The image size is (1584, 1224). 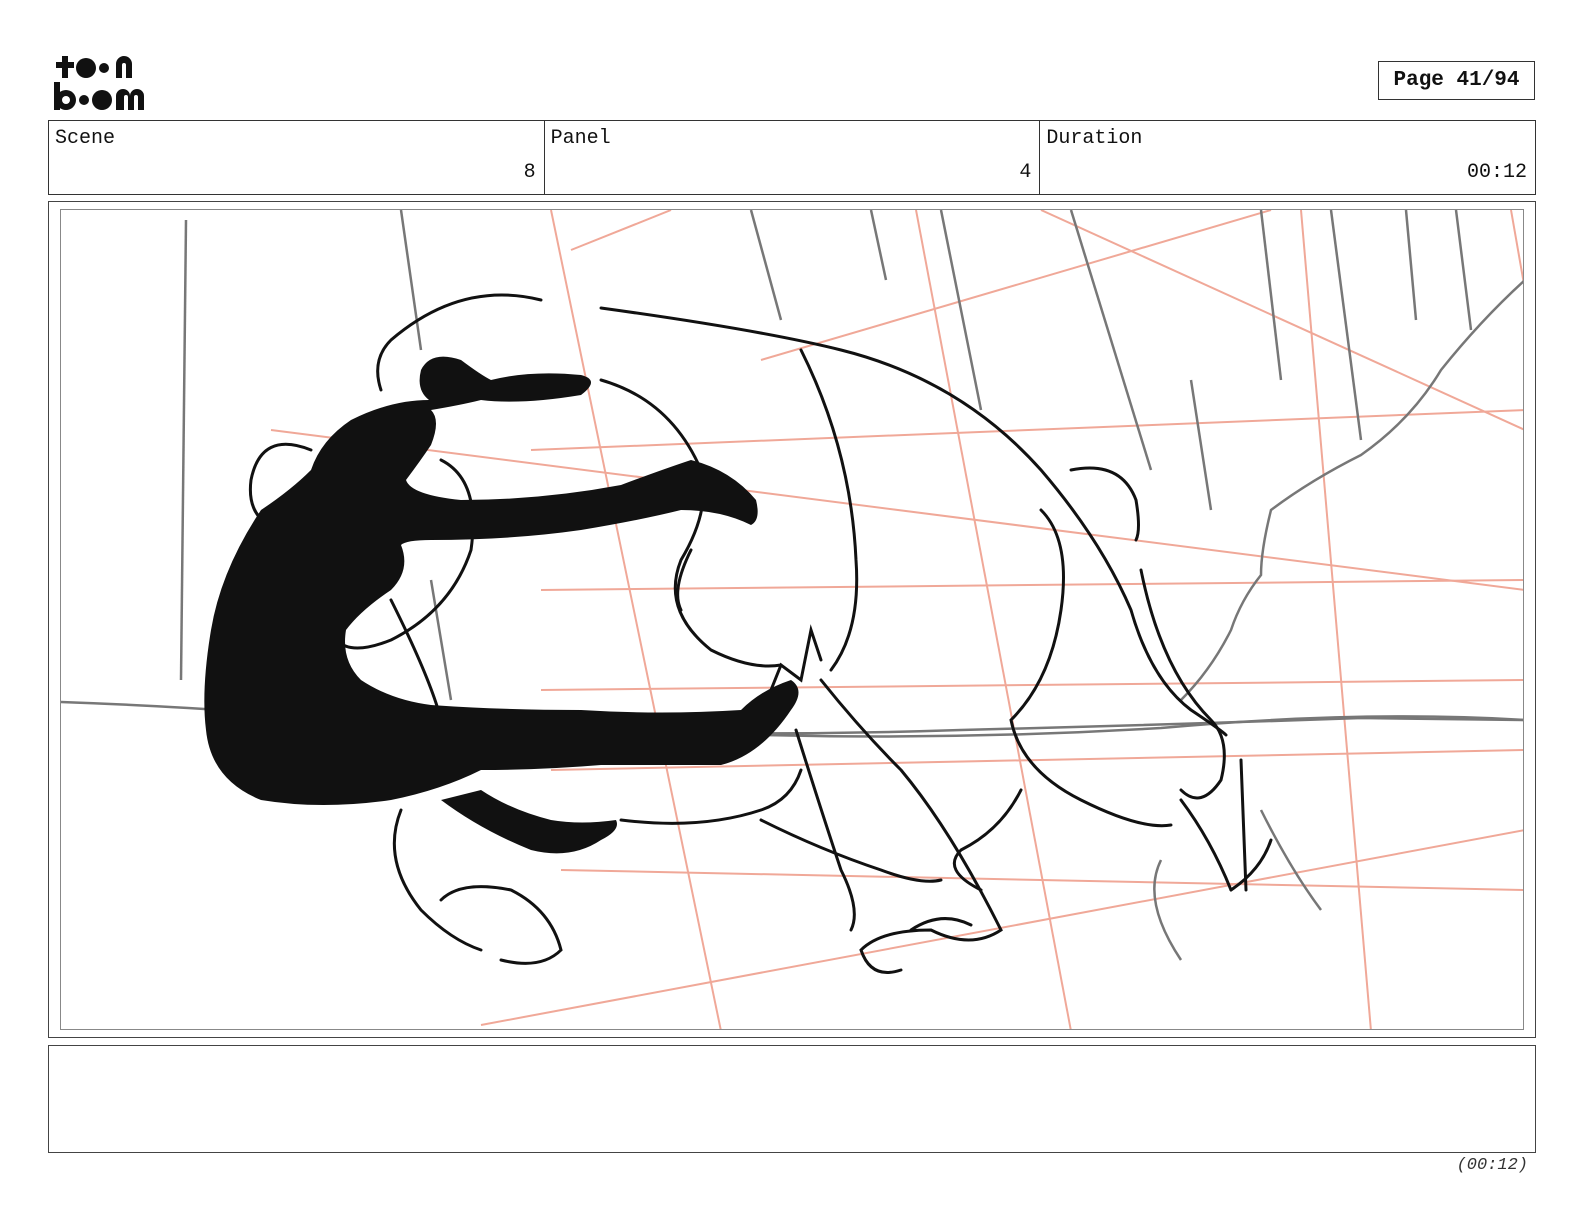 I want to click on scene-value: 8, so click(x=529, y=172).